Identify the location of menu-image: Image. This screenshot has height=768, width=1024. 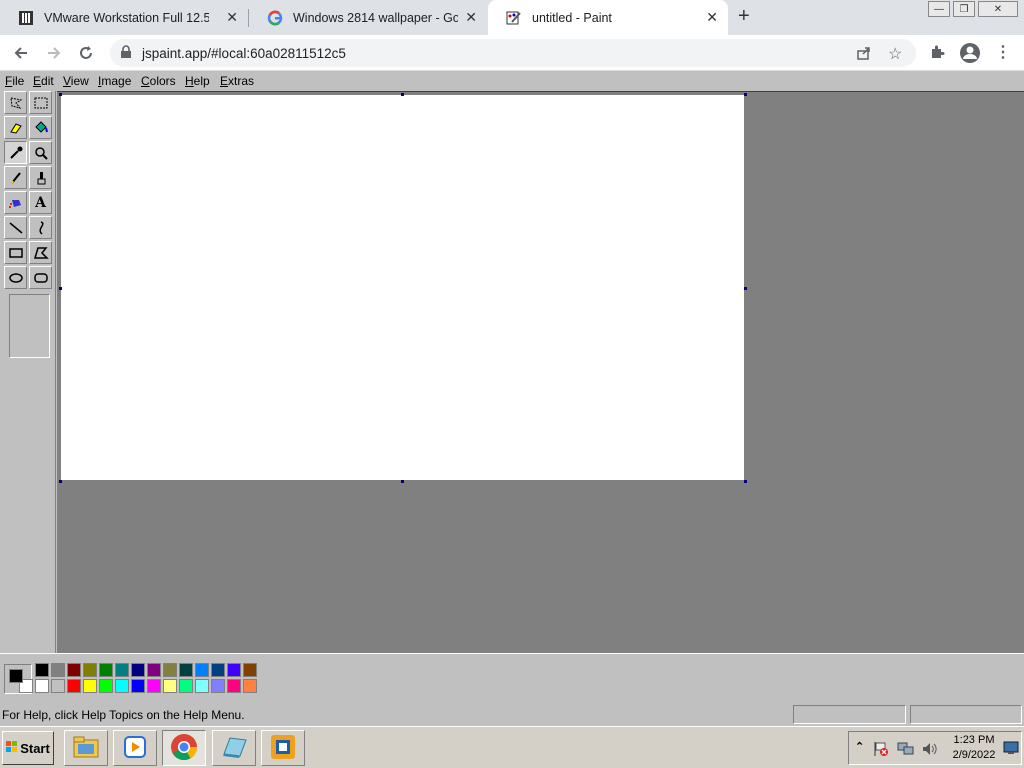
(114, 81).